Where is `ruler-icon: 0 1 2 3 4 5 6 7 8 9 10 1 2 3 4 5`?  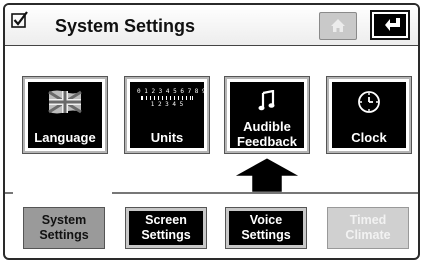 ruler-icon: 0 1 2 3 4 5 6 7 8 9 10 1 2 3 4 5 is located at coordinates (177, 98).